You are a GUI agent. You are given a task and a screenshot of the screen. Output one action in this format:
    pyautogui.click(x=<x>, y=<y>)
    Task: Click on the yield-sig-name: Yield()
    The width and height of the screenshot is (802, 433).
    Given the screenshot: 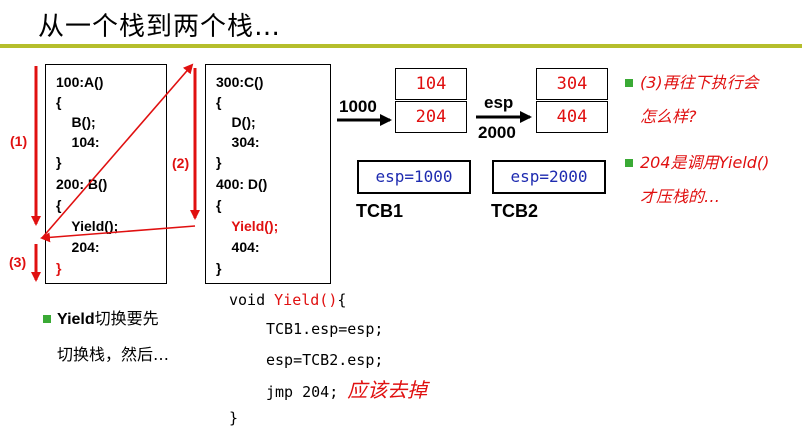 What is the action you would take?
    pyautogui.click(x=306, y=300)
    